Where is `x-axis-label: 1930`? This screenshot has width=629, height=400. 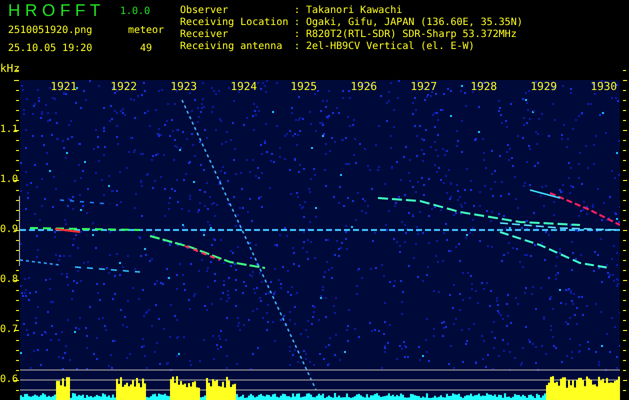
x-axis-label: 1930 is located at coordinates (604, 86).